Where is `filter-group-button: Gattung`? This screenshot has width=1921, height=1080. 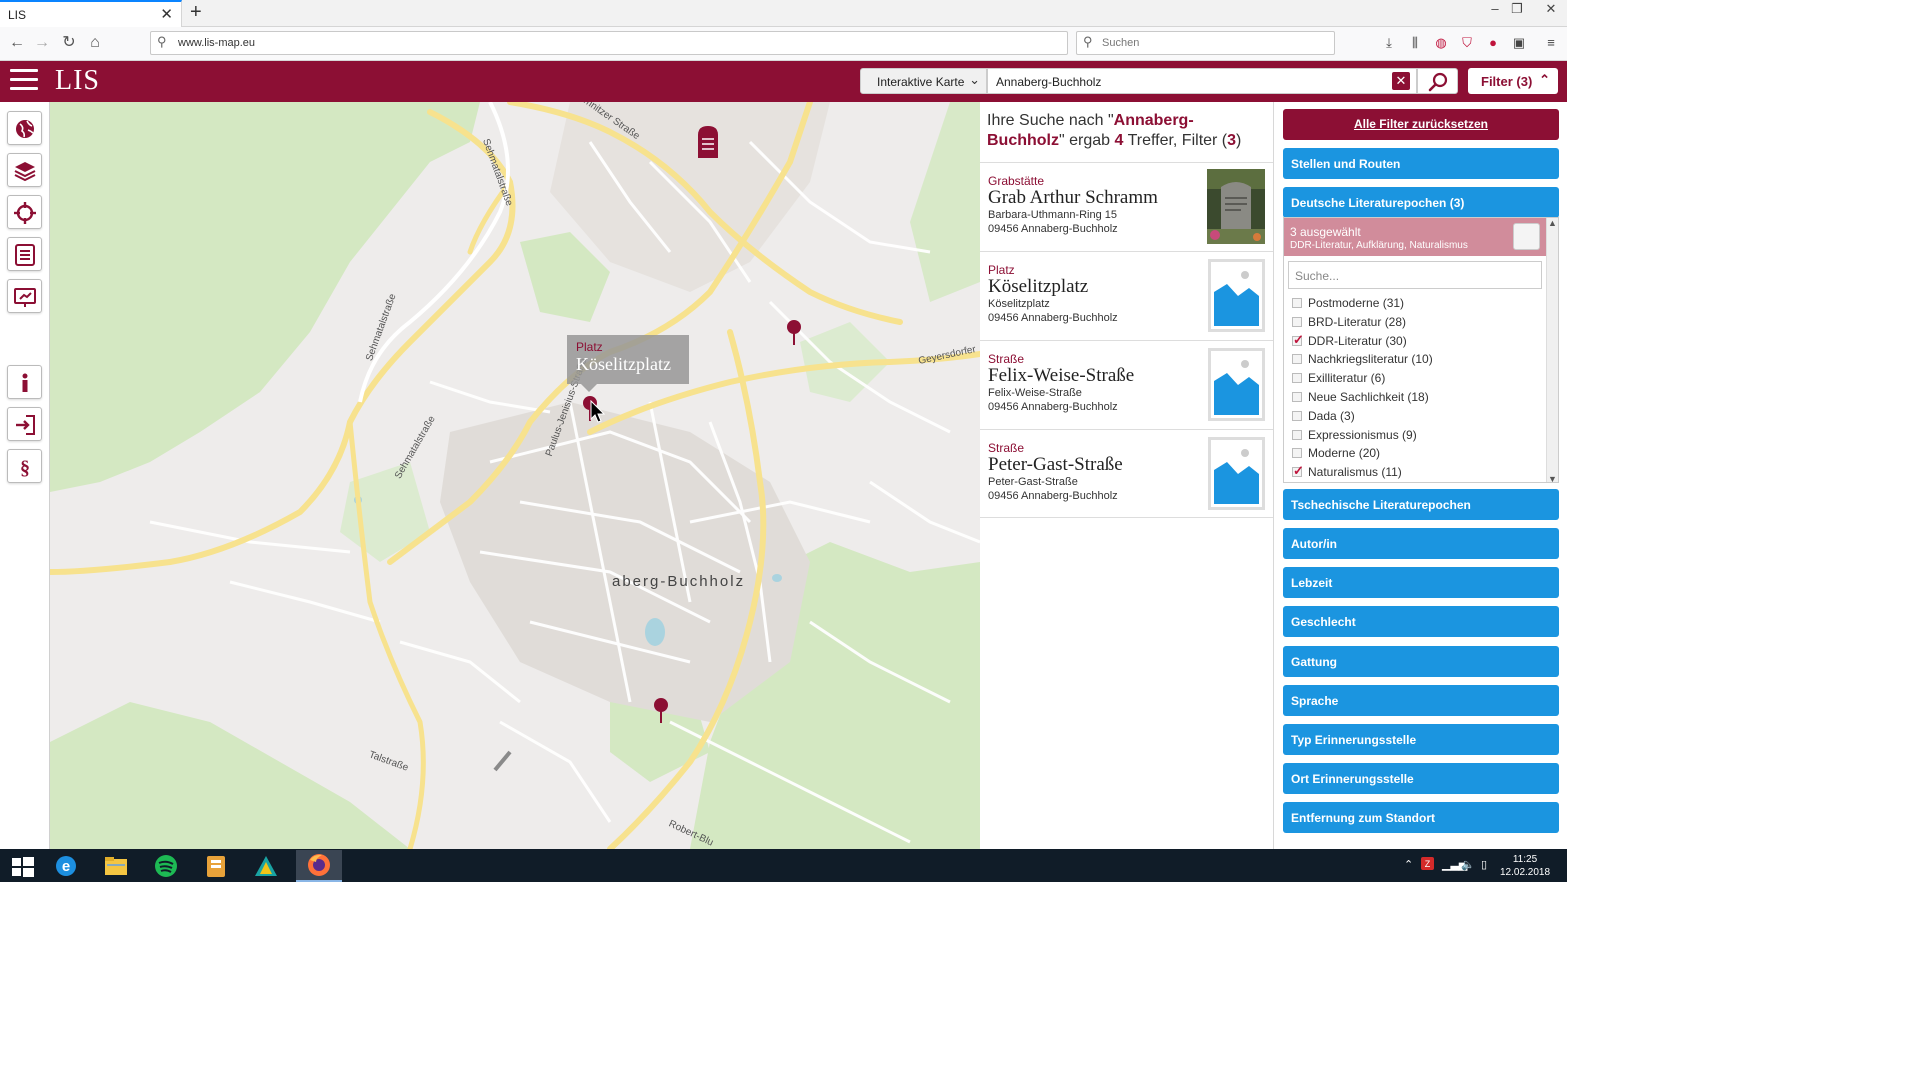
filter-group-button: Gattung is located at coordinates (1421, 661).